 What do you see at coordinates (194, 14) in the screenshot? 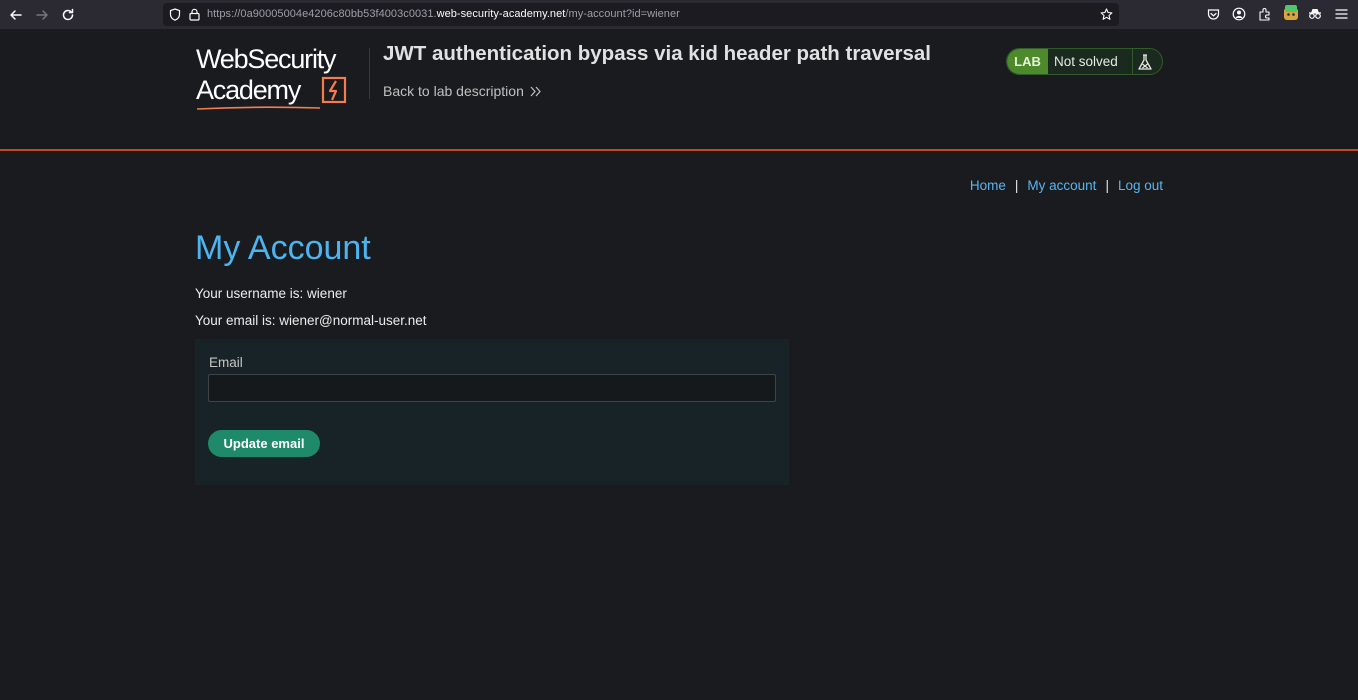
I see `lock-icon` at bounding box center [194, 14].